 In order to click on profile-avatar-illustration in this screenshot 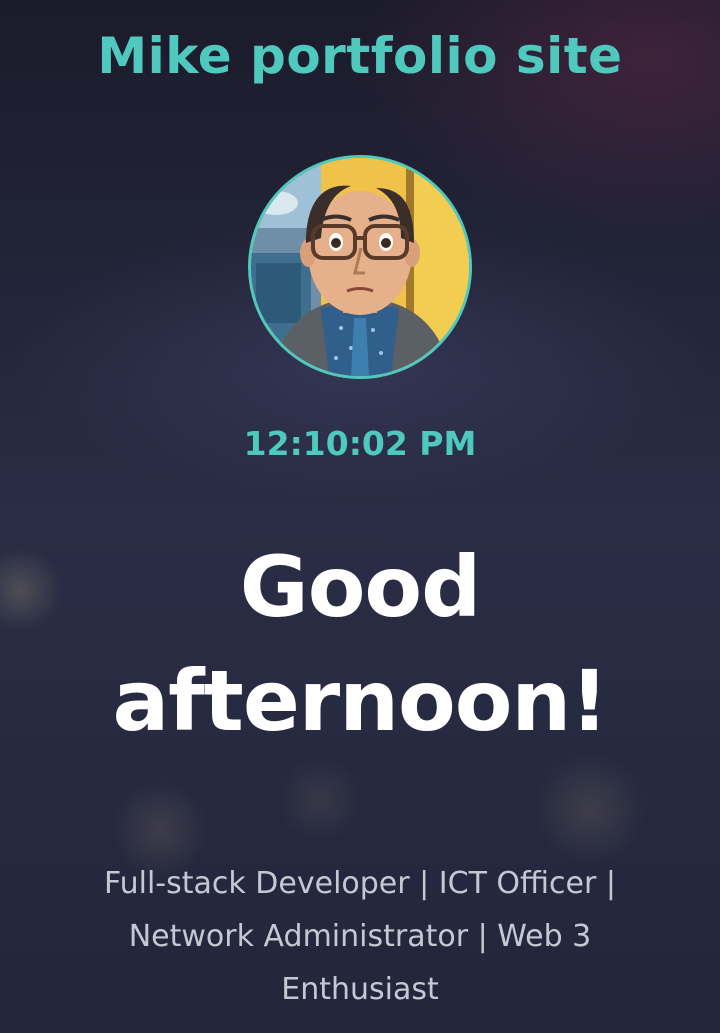, I will do `click(360, 267)`.